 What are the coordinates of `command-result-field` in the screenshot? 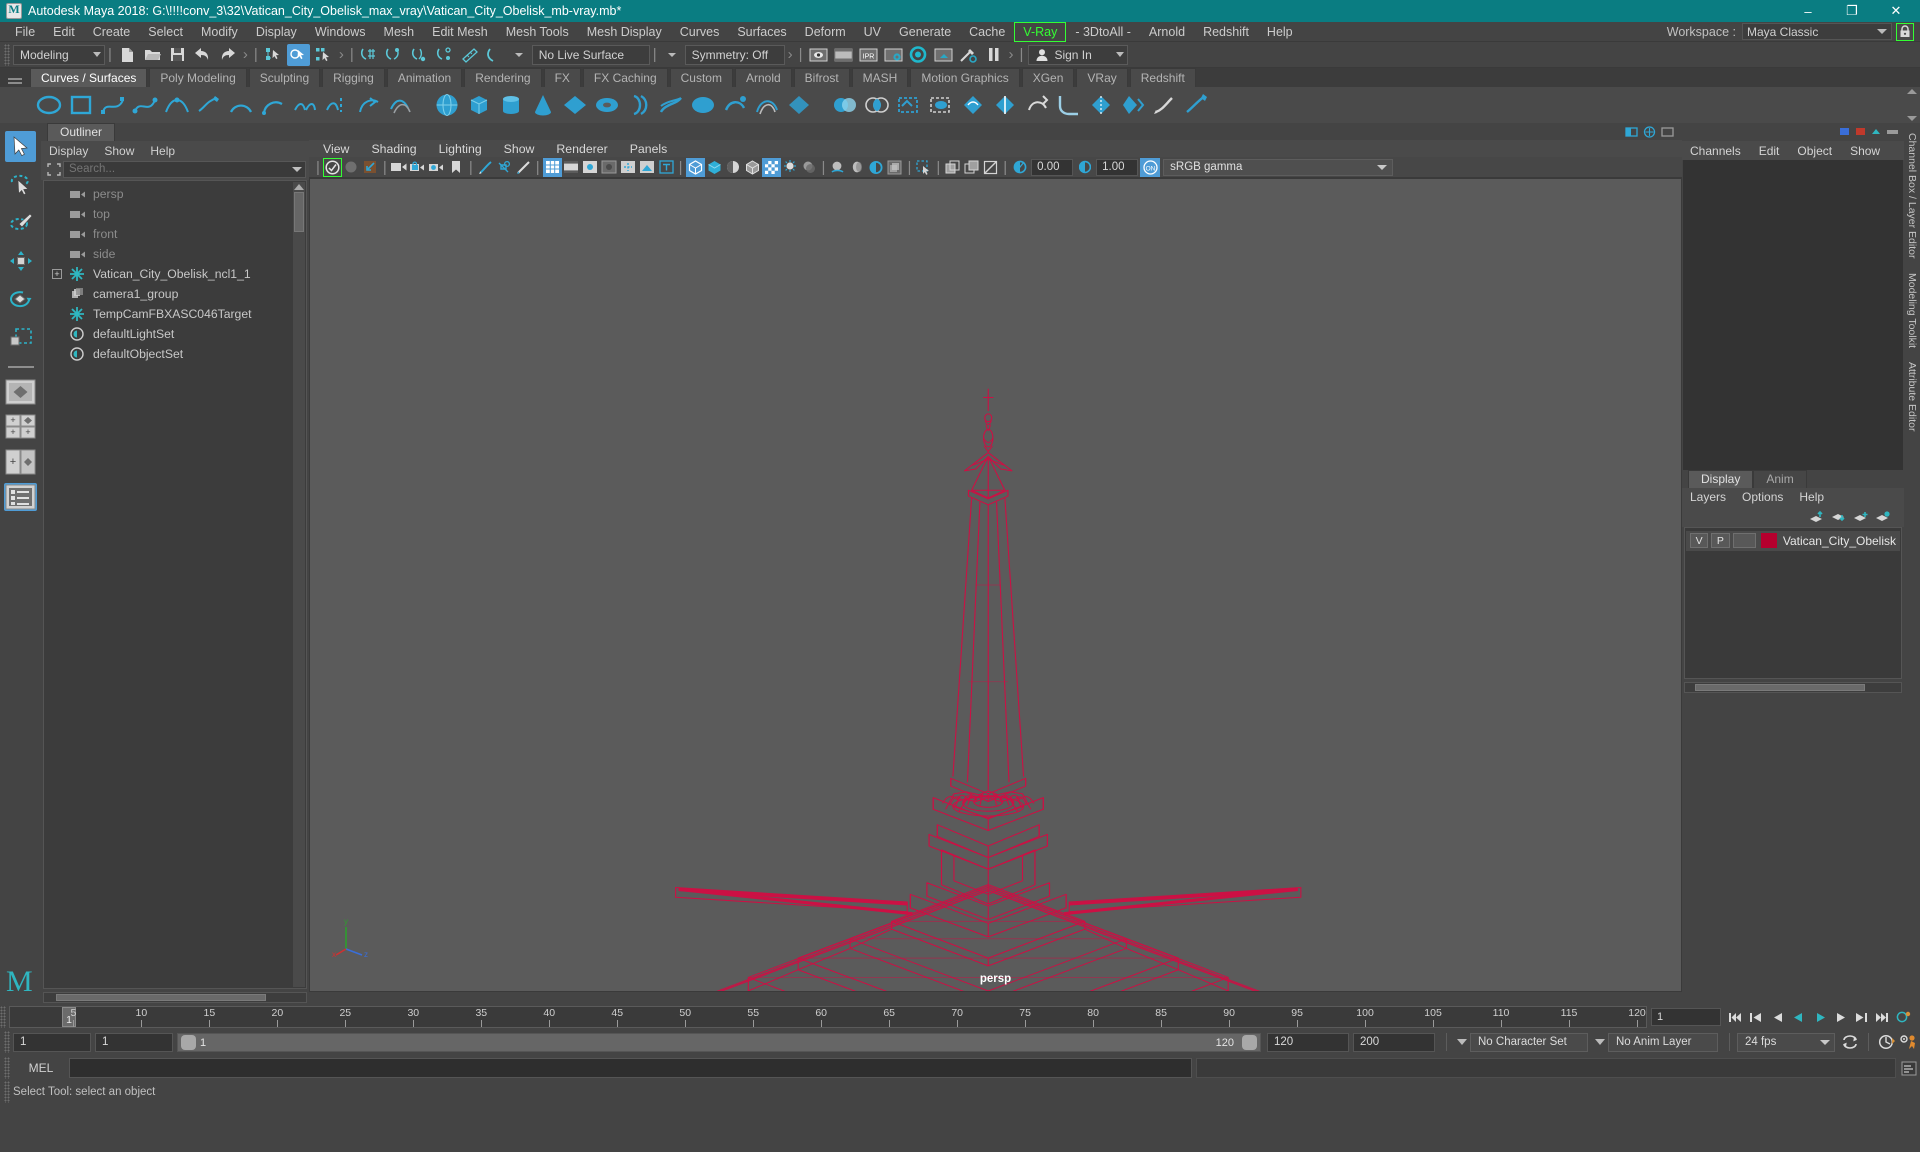 It's located at (1546, 1068).